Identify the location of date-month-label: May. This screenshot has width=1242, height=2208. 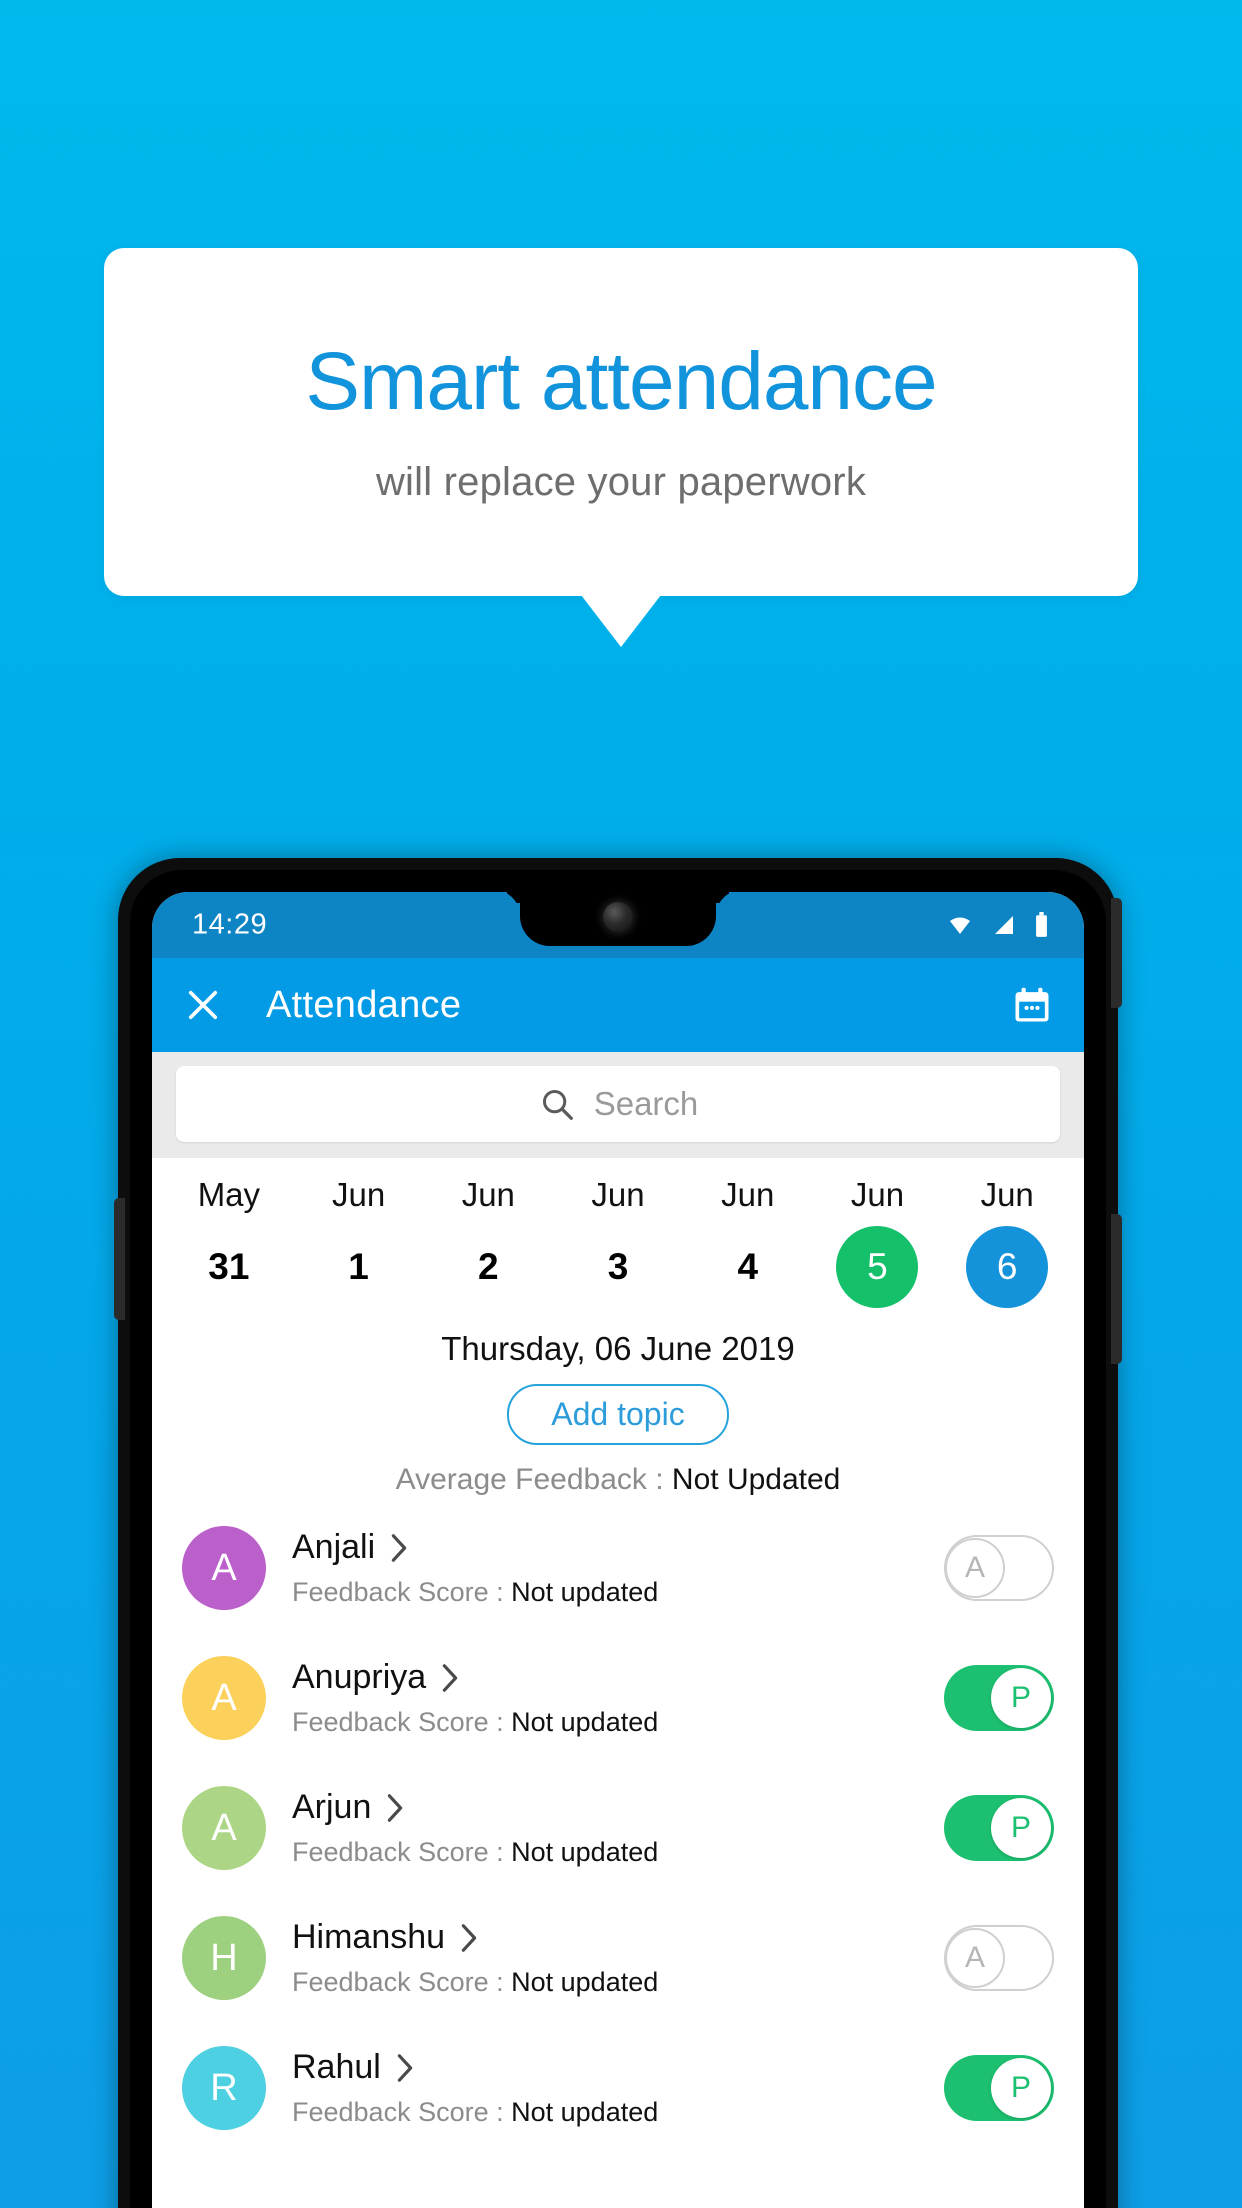
(229, 1194).